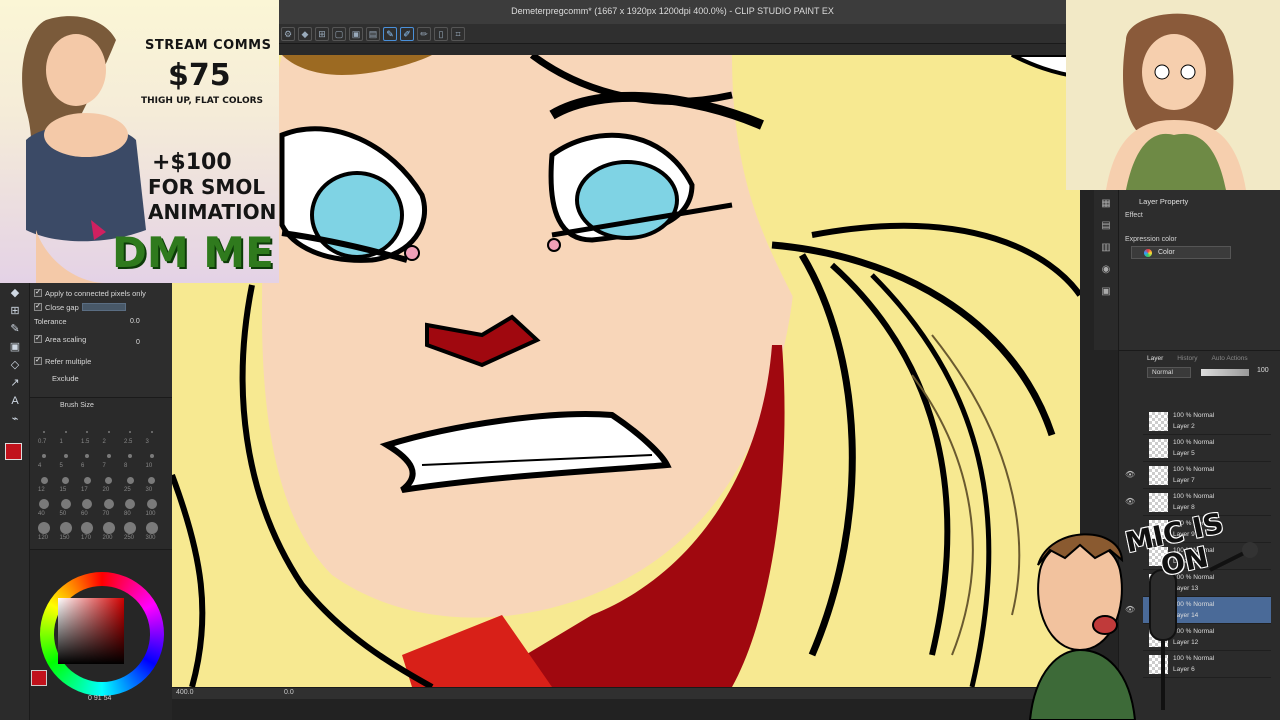 The image size is (1280, 720). Describe the element at coordinates (289, 692) in the screenshot. I see `rotation-value: 0.0` at that location.